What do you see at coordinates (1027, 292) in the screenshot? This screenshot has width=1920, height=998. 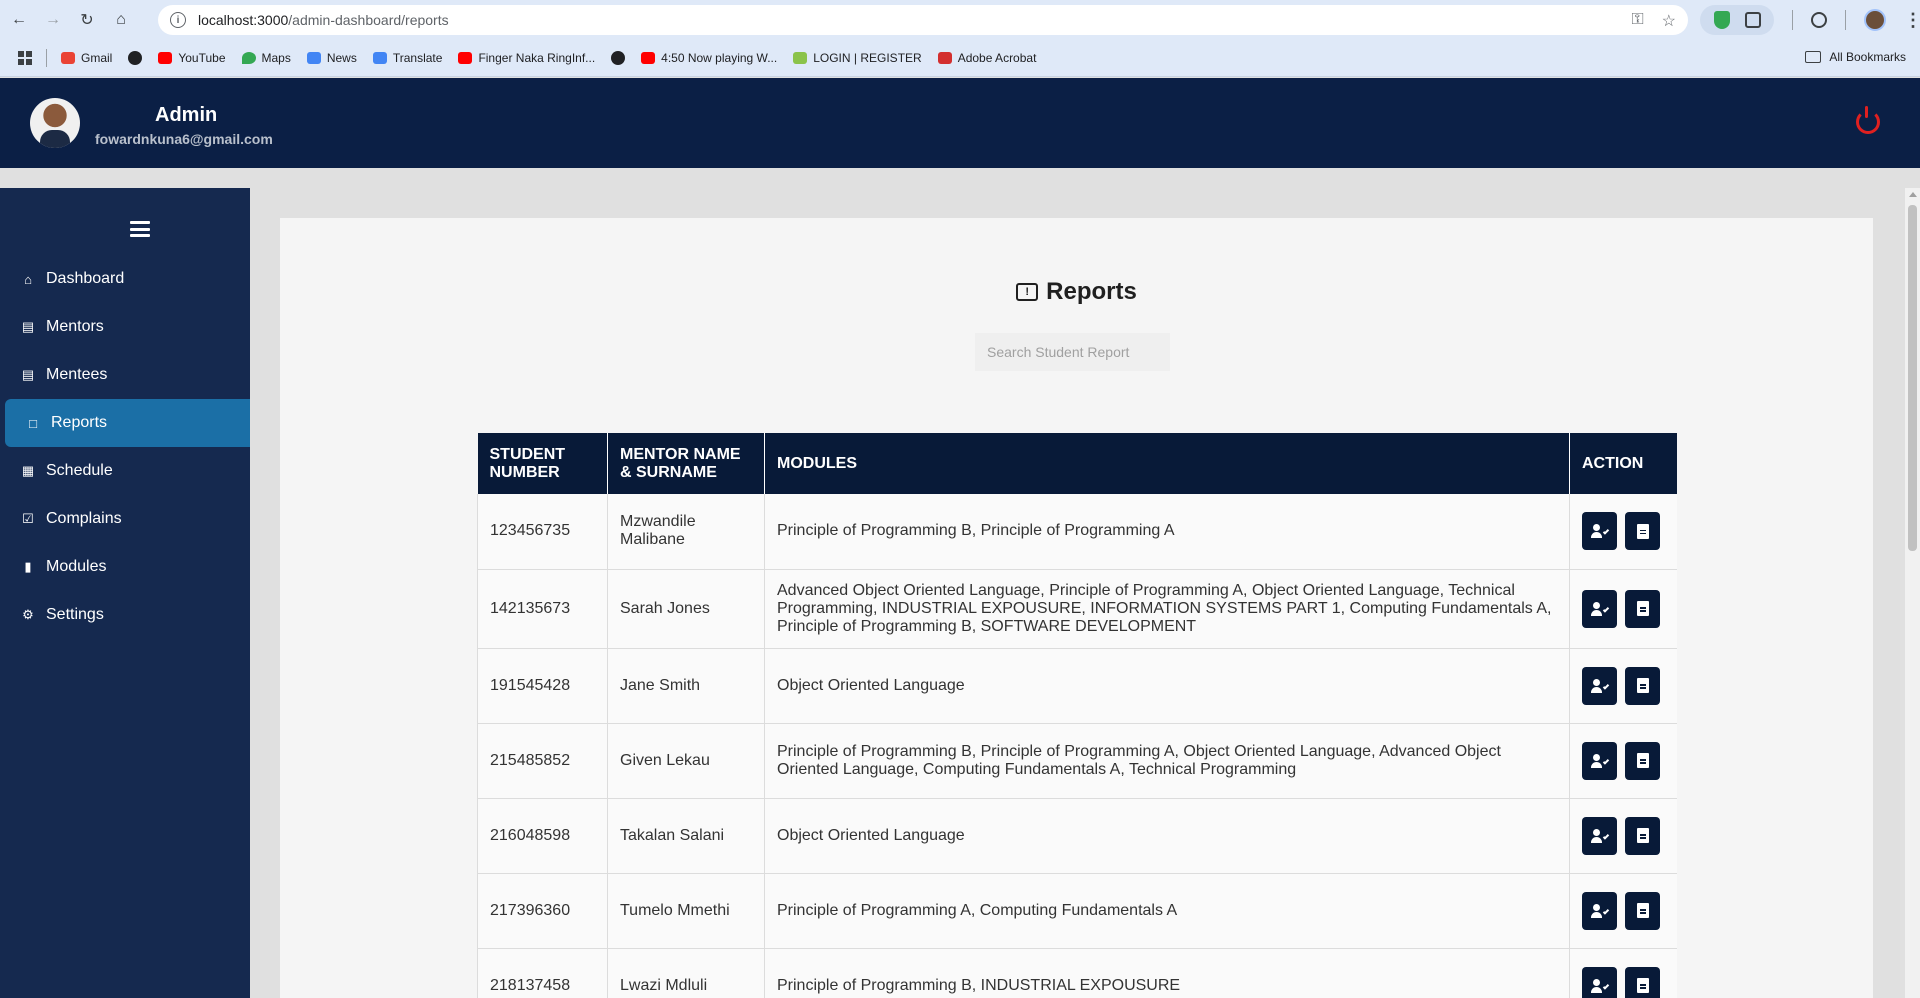 I see `chat-alert-icon: !` at bounding box center [1027, 292].